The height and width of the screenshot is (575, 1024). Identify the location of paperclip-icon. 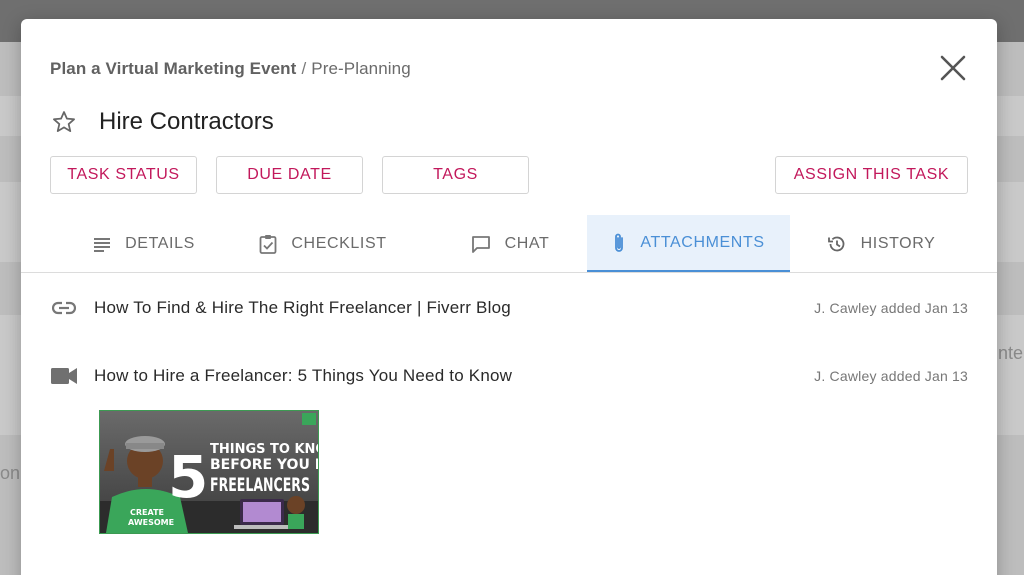
(619, 242).